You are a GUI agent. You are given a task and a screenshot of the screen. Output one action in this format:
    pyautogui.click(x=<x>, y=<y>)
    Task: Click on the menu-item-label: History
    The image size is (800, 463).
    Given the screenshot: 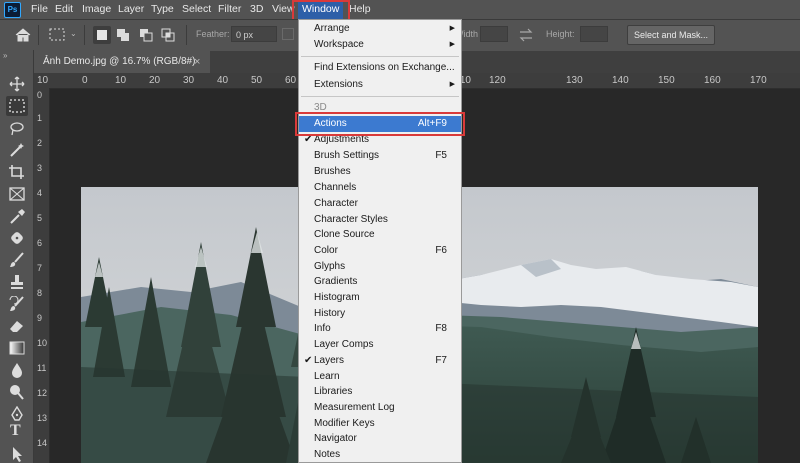 What is the action you would take?
    pyautogui.click(x=330, y=313)
    